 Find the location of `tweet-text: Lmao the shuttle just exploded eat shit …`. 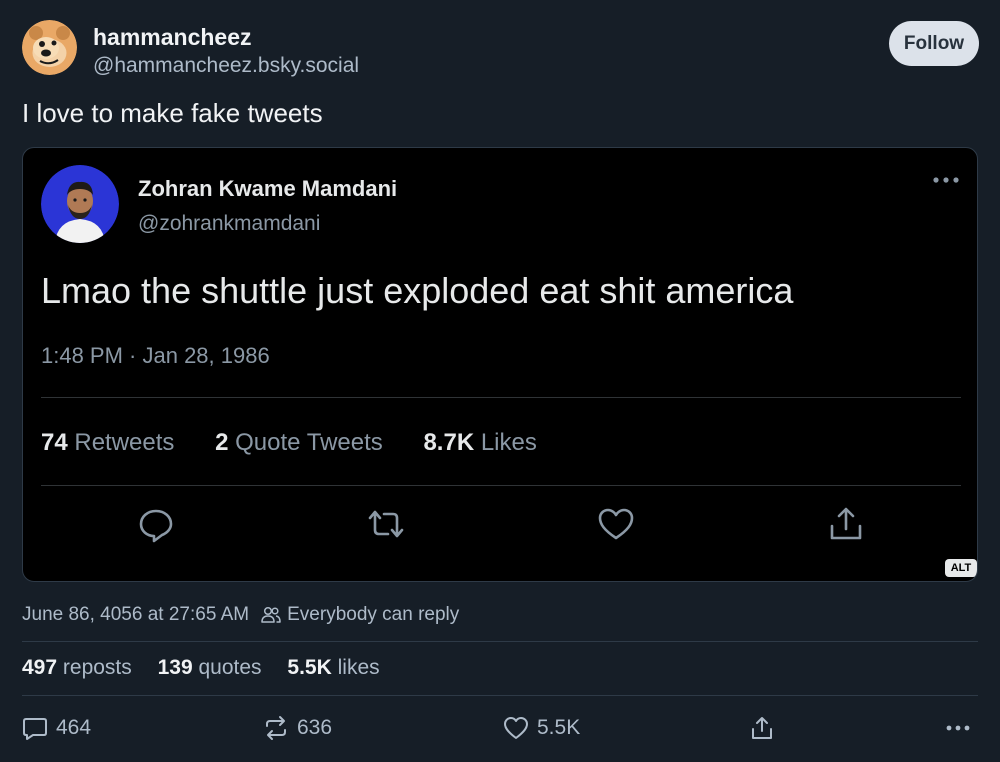

tweet-text: Lmao the shuttle just exploded eat shit … is located at coordinates (417, 290).